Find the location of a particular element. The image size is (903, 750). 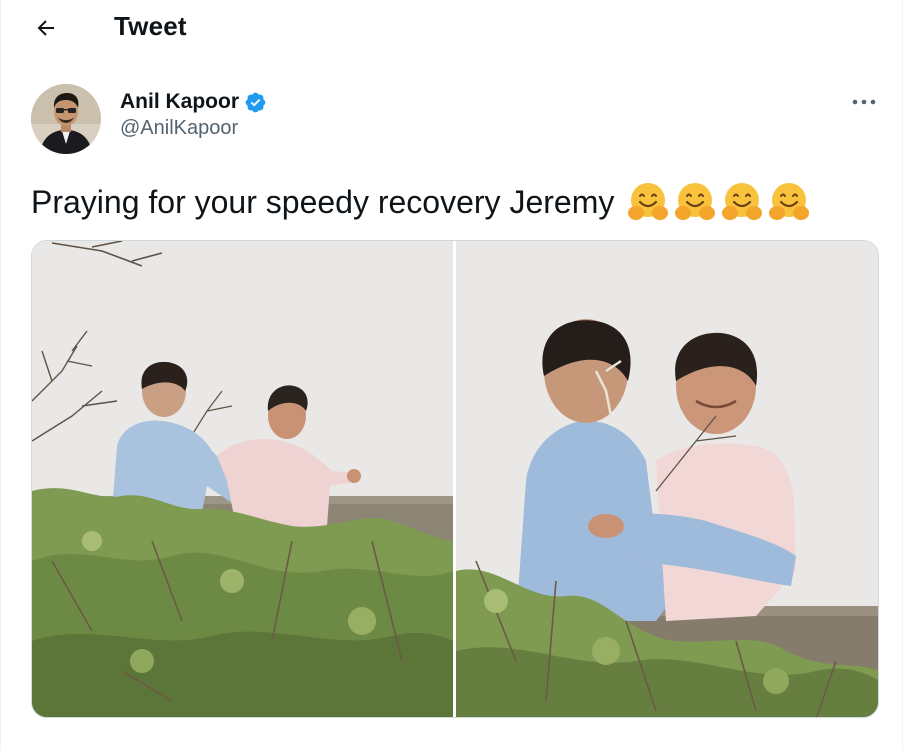

emoji-group is located at coordinates (718, 202).